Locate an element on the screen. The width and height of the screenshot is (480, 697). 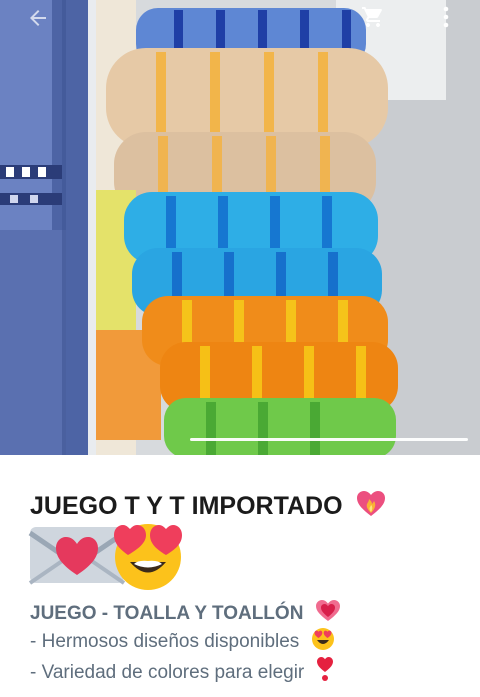
back-arrow-icon is located at coordinates (38, 18).